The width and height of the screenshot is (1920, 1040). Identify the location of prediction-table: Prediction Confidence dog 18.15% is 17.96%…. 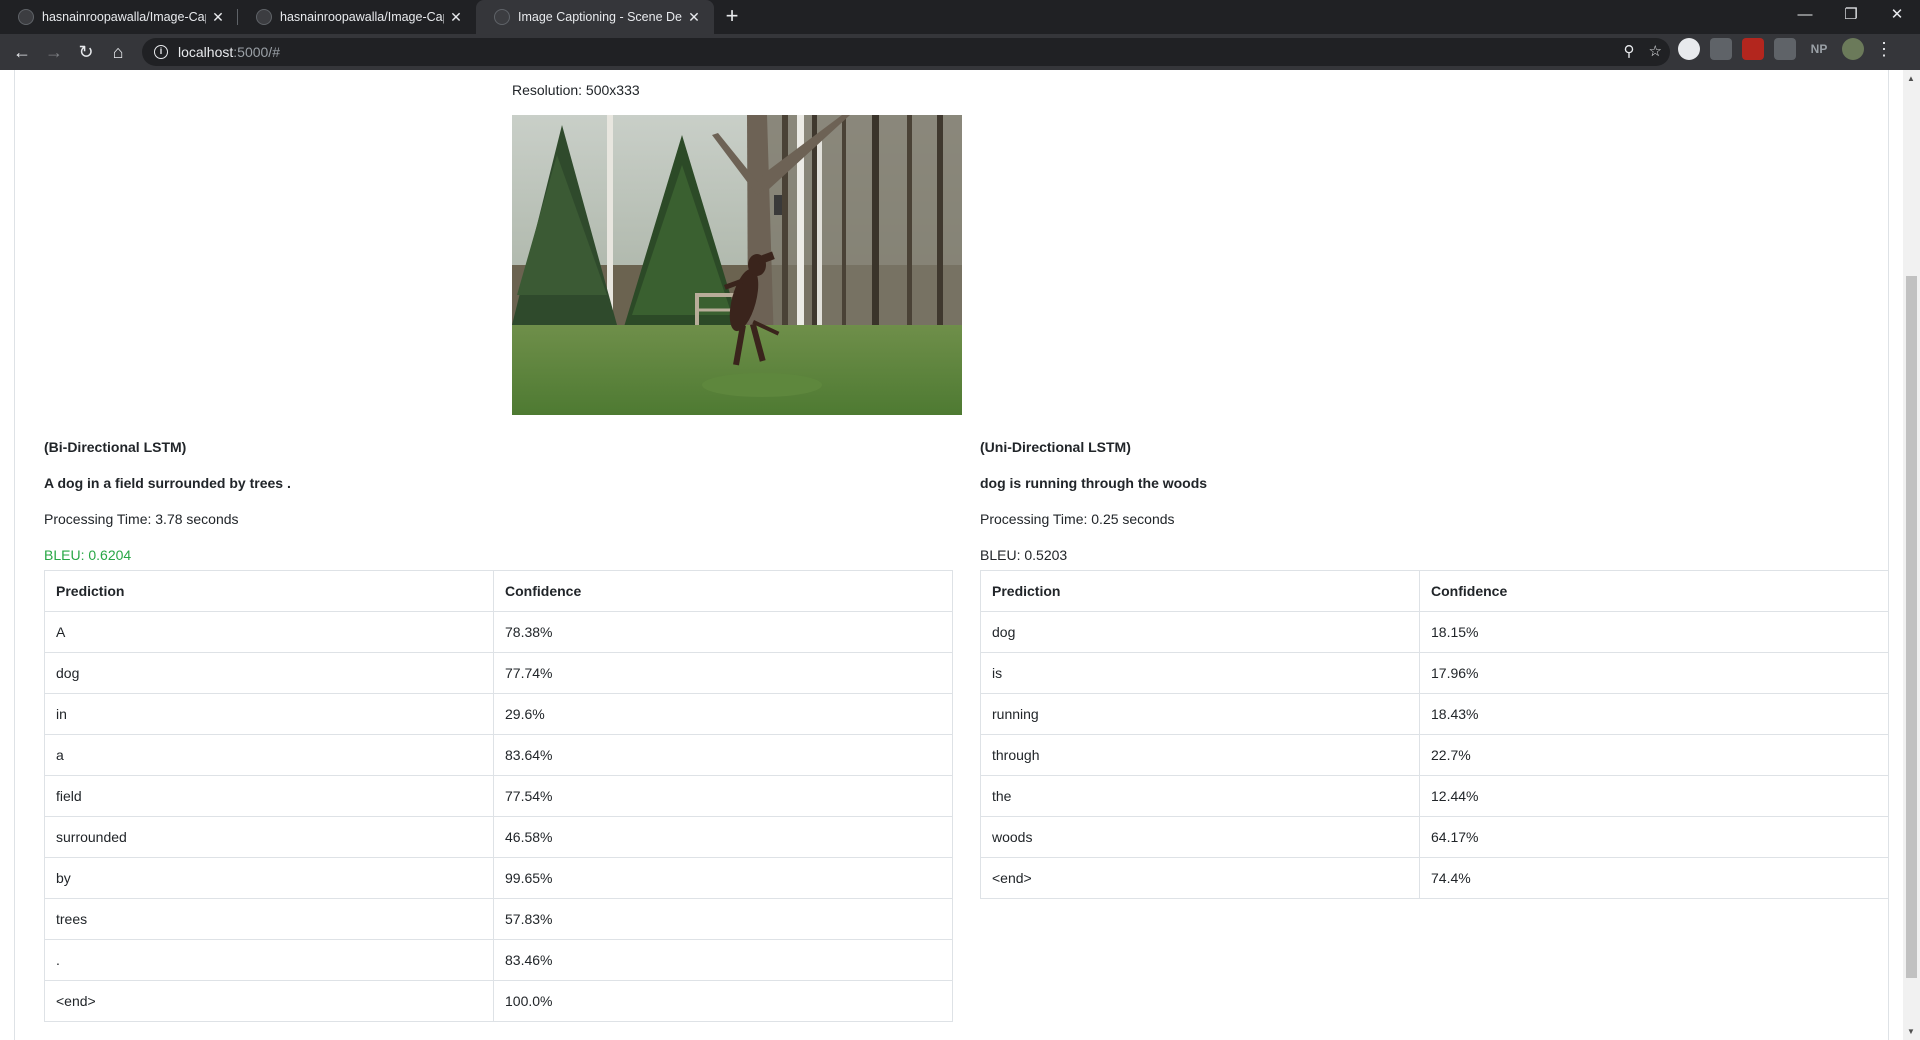
(1434, 734).